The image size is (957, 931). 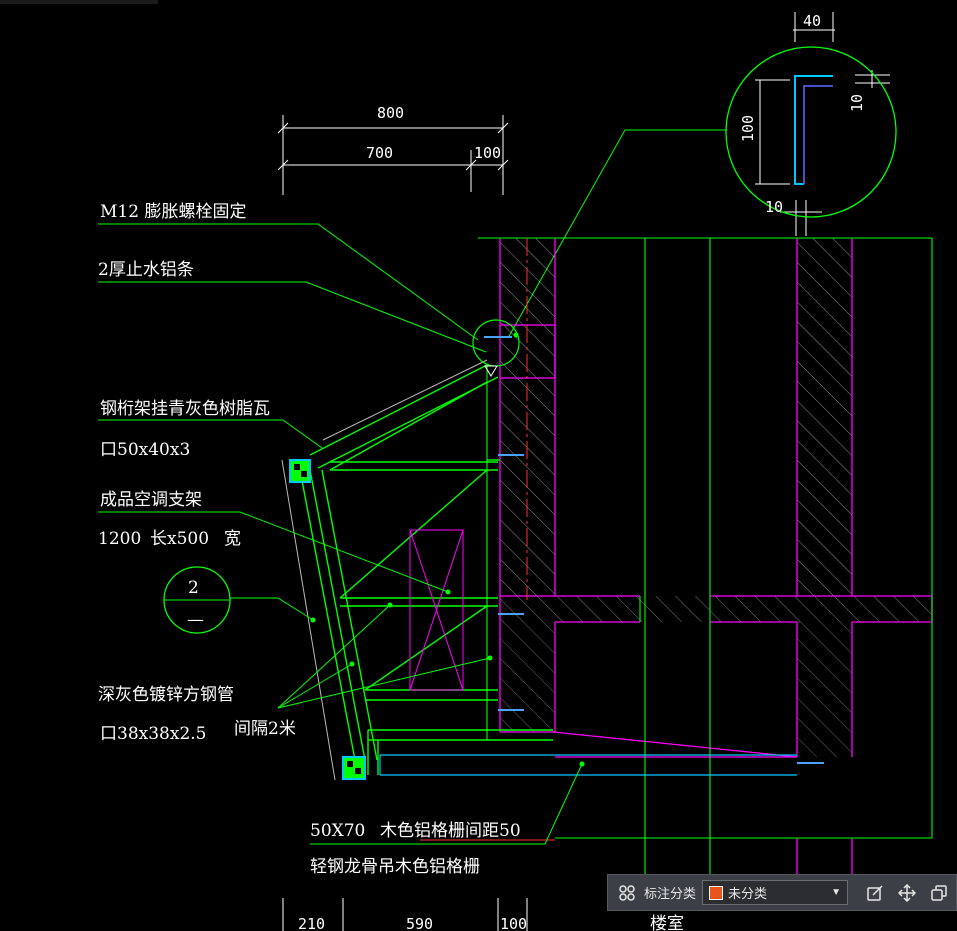 What do you see at coordinates (173, 212) in the screenshot?
I see `label-bolt: M12 膨胀螺栓固定` at bounding box center [173, 212].